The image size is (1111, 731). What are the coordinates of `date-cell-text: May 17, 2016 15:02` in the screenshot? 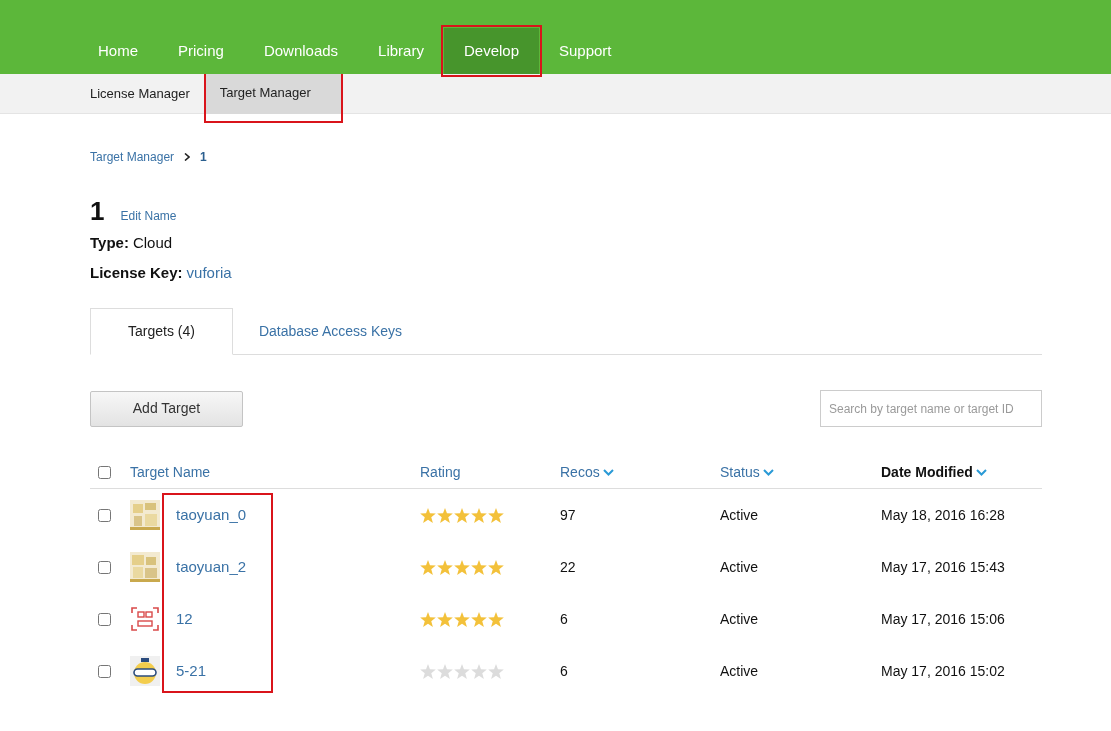 It's located at (943, 671).